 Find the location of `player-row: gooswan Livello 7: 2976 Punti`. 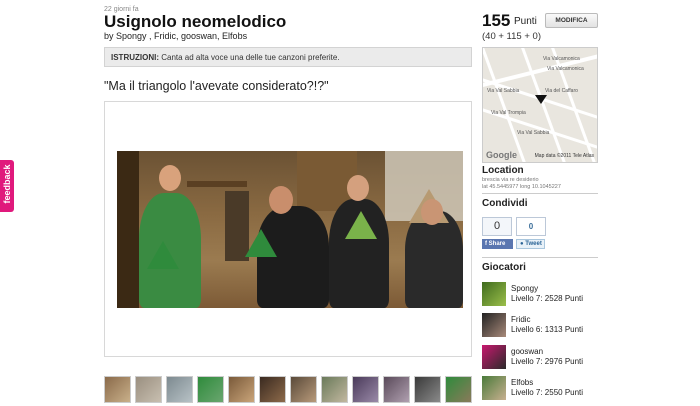

player-row: gooswan Livello 7: 2976 Punti is located at coordinates (540, 358).